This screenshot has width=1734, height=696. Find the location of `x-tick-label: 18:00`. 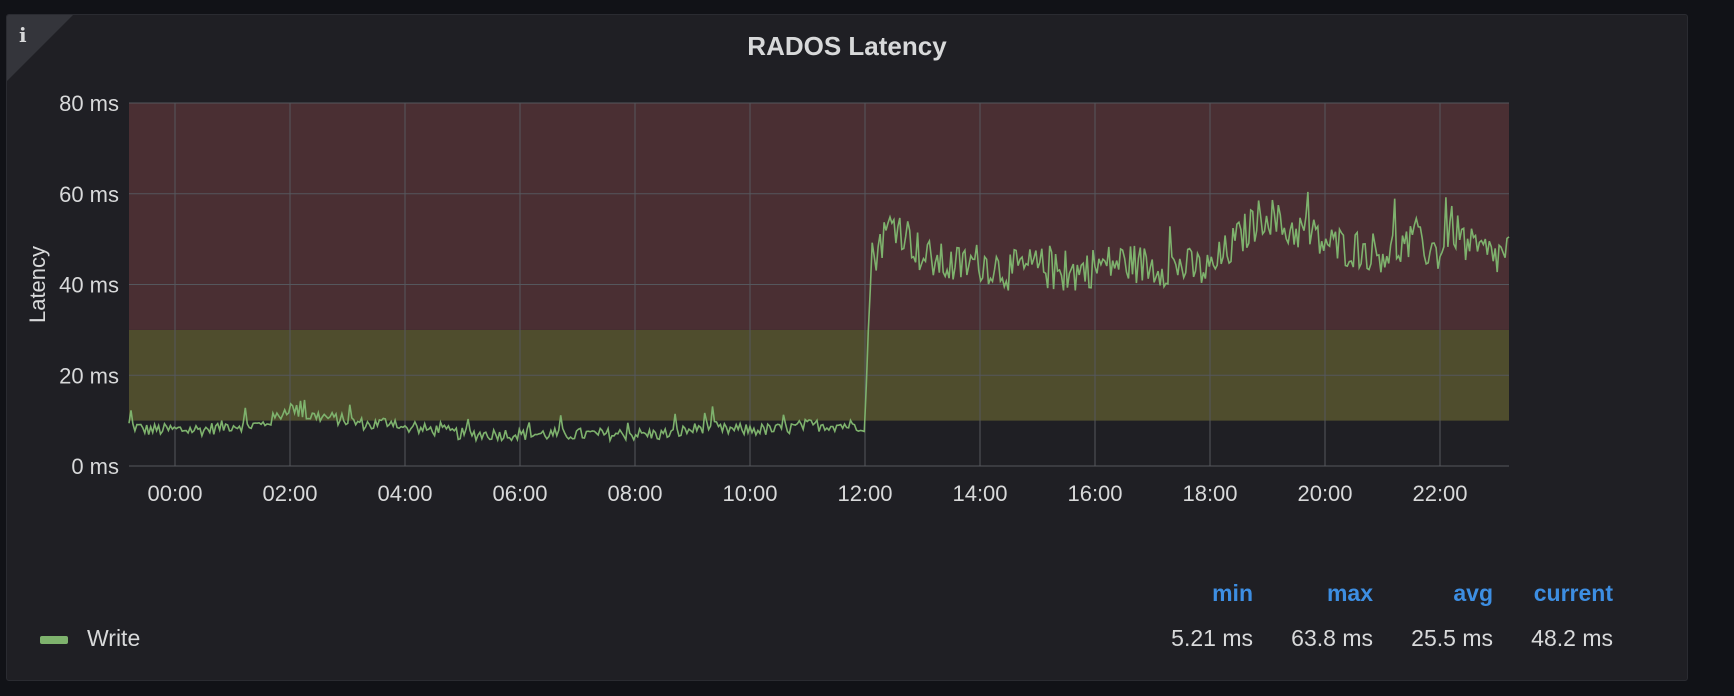

x-tick-label: 18:00 is located at coordinates (1209, 493).